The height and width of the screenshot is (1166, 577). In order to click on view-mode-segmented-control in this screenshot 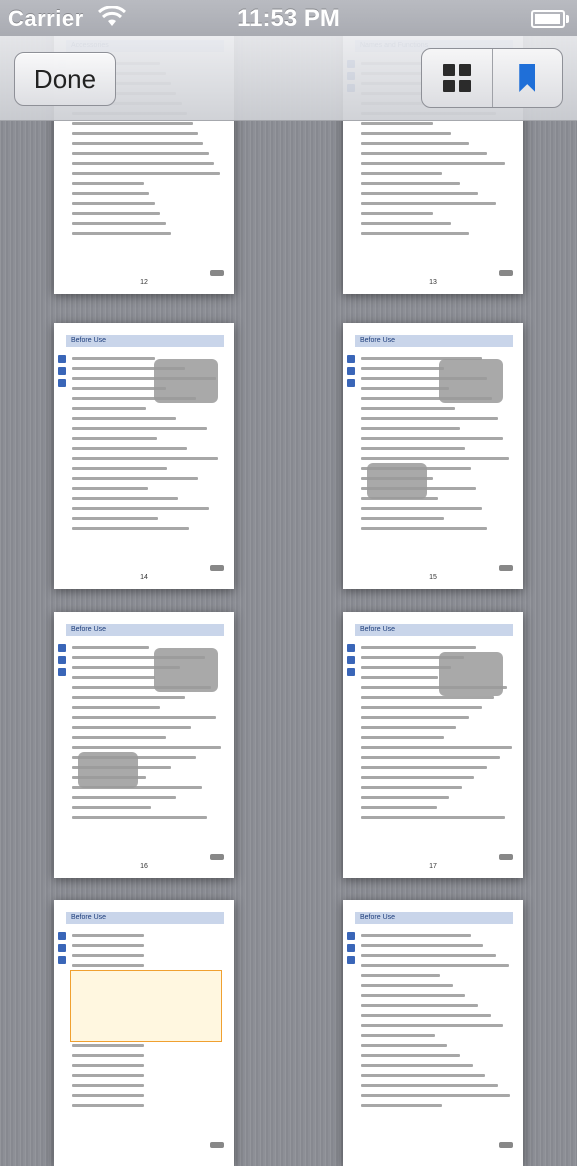, I will do `click(492, 78)`.